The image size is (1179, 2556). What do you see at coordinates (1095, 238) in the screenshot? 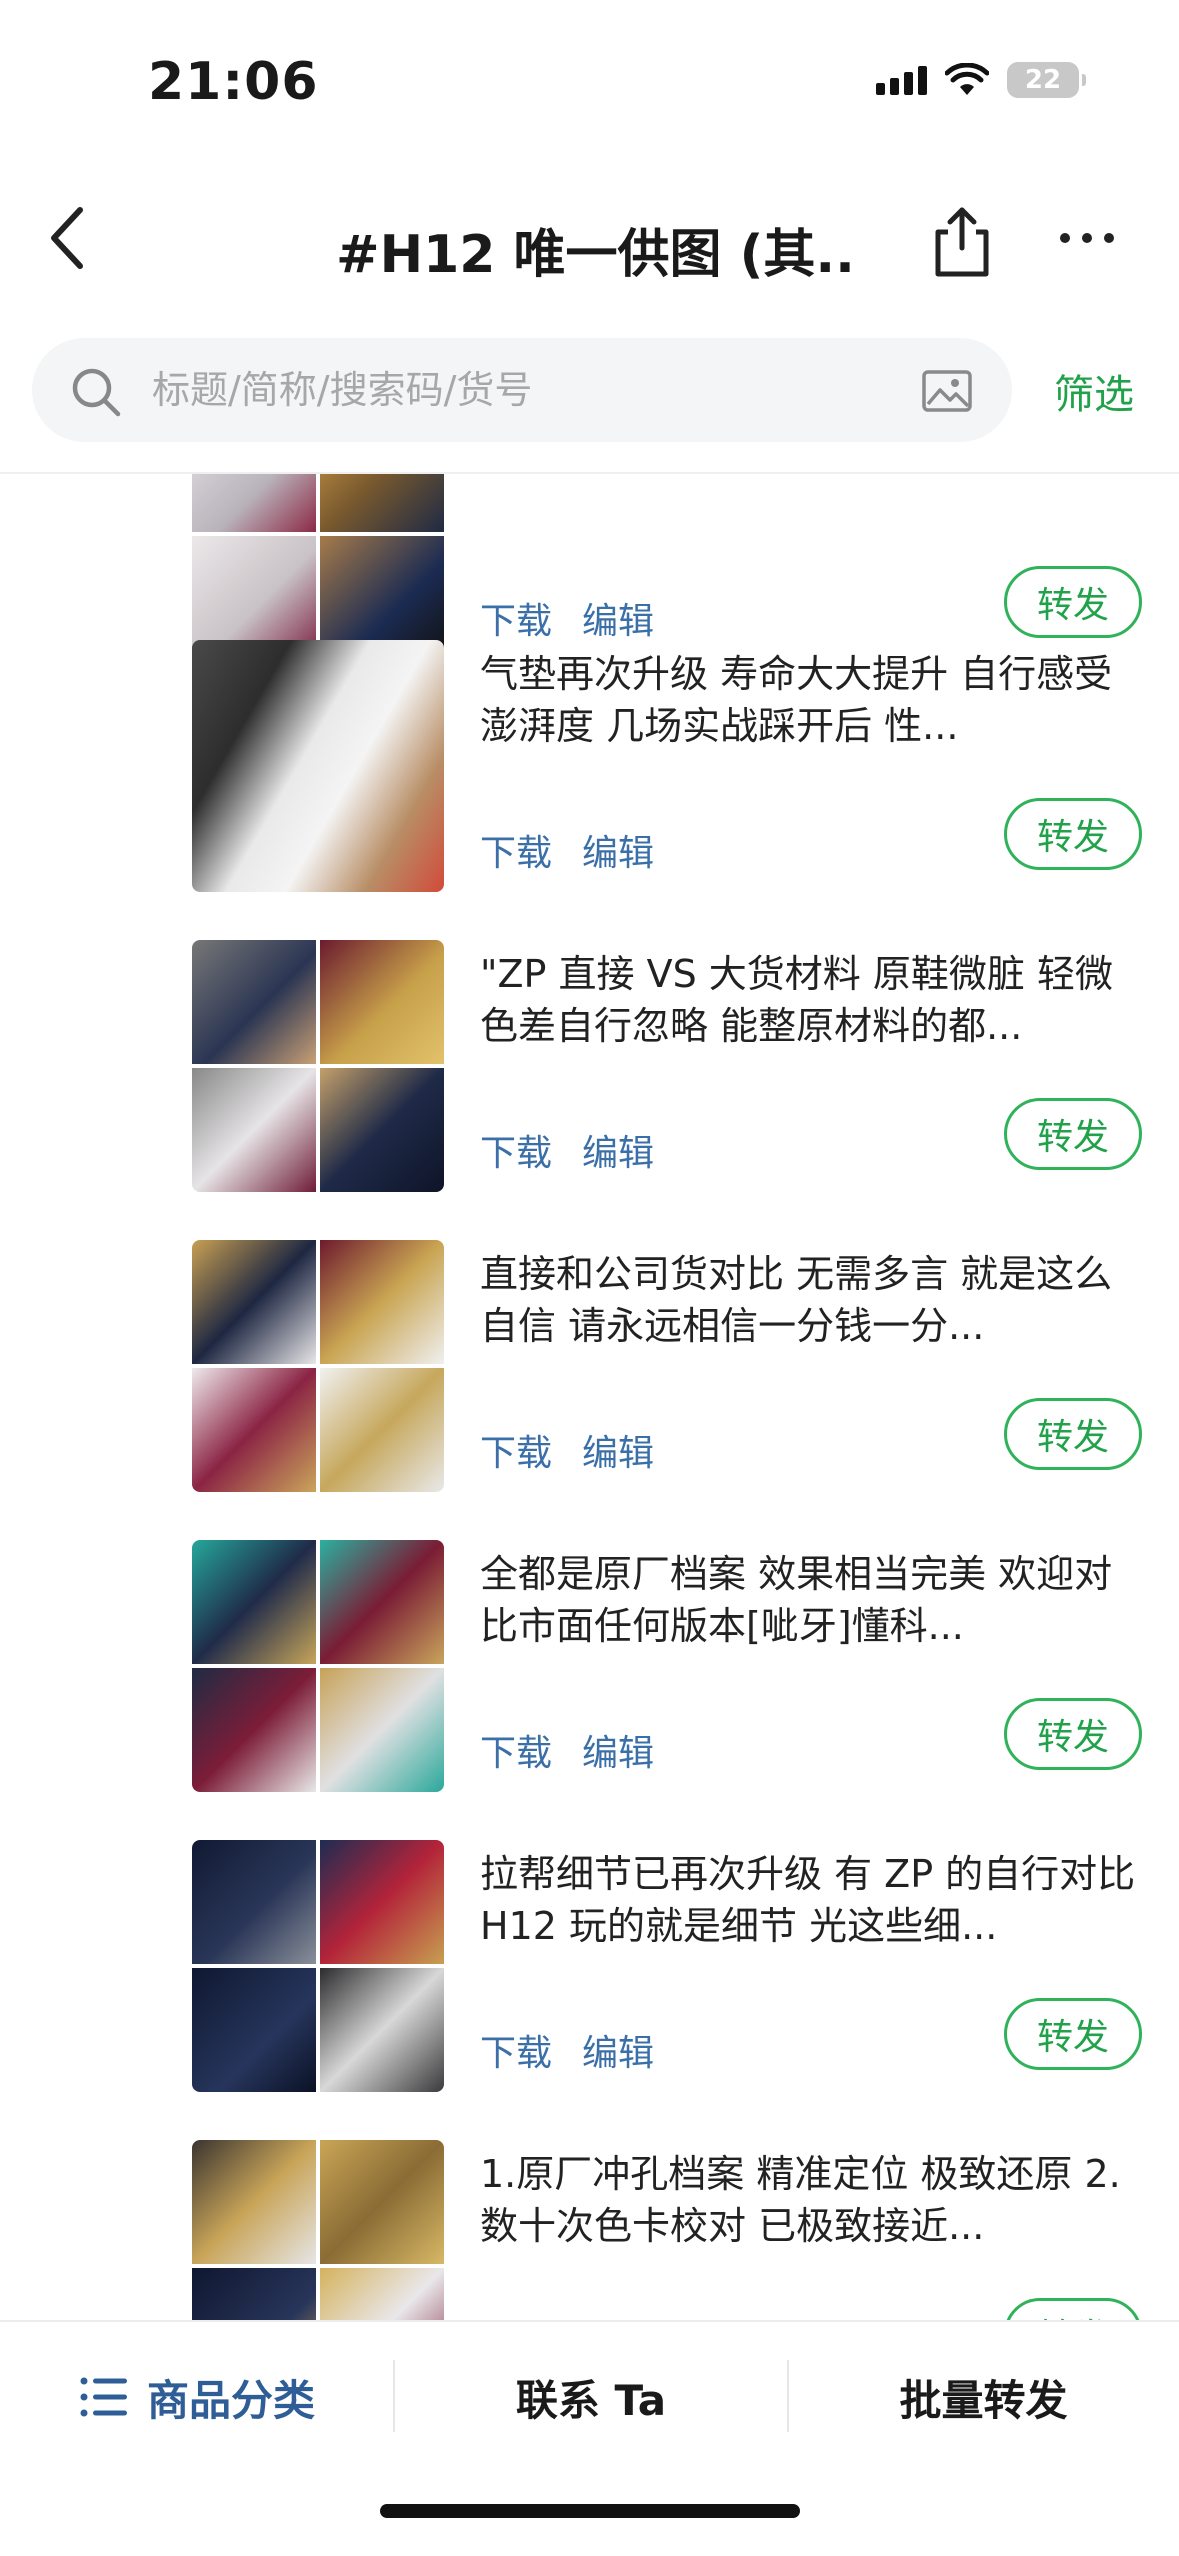
I see `more-icon` at bounding box center [1095, 238].